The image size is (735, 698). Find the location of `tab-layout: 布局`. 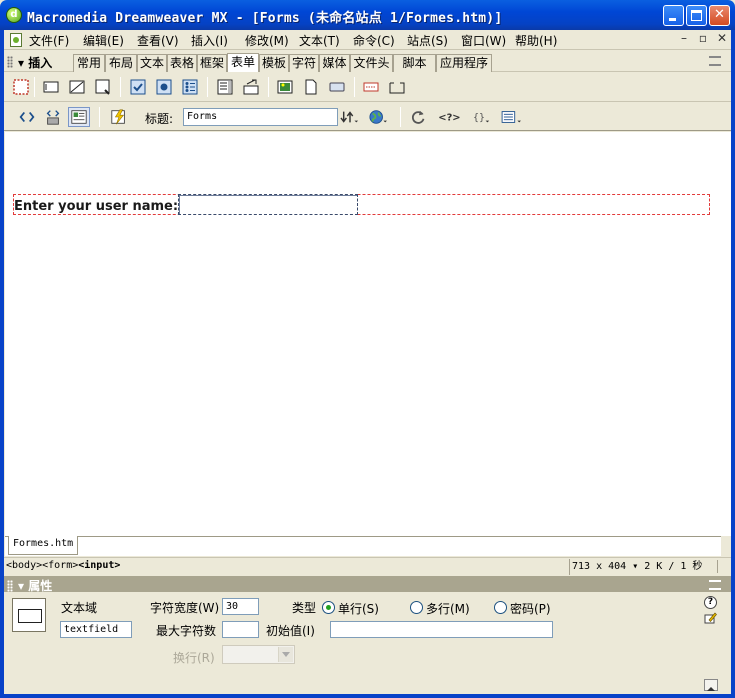

tab-layout: 布局 is located at coordinates (121, 63).